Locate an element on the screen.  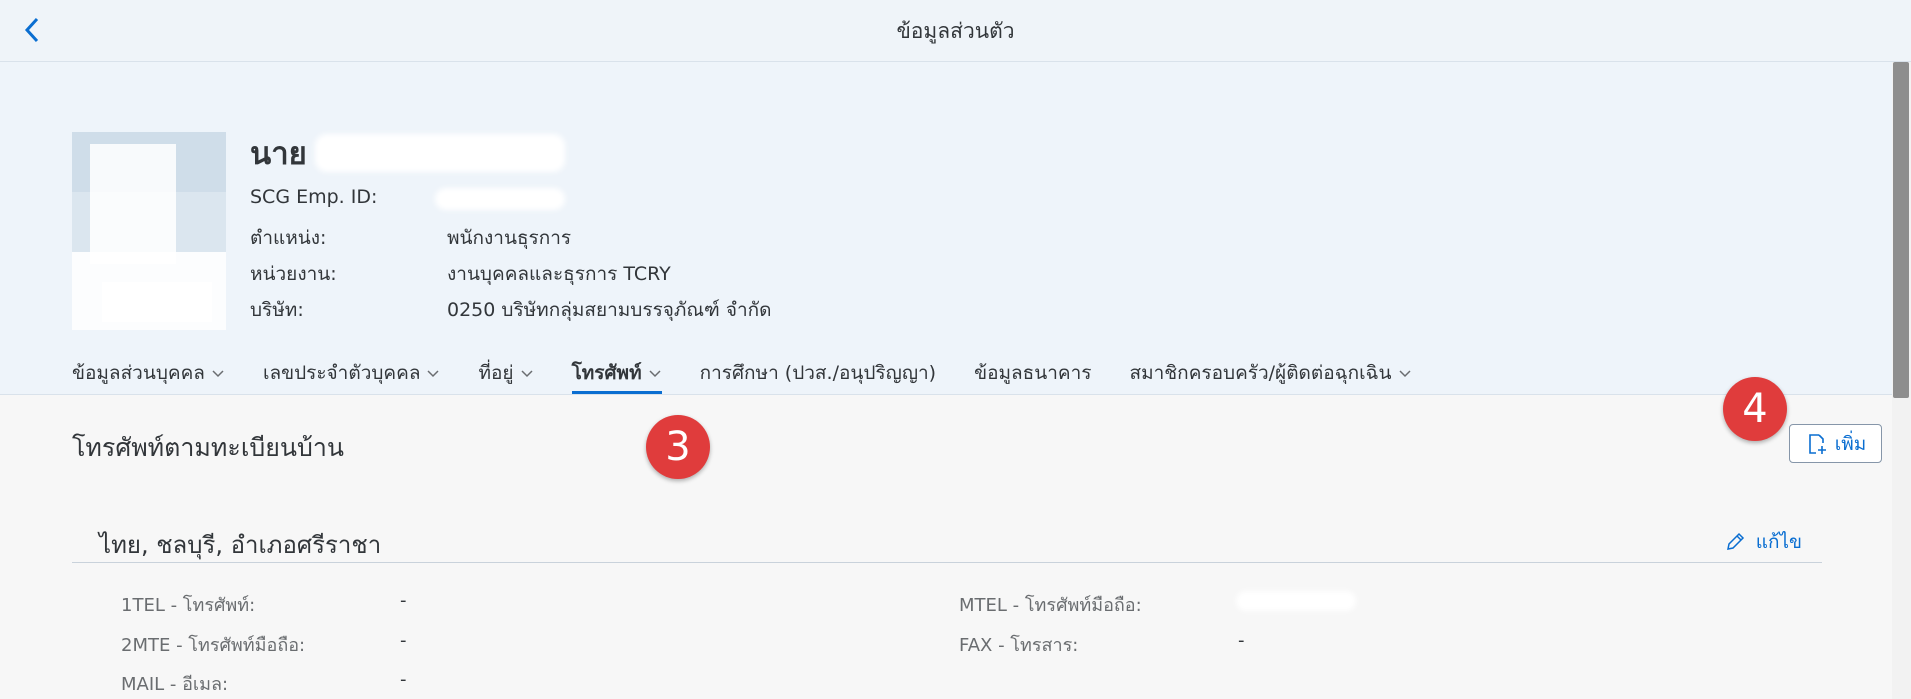
name-prefix: นาย is located at coordinates (278, 154).